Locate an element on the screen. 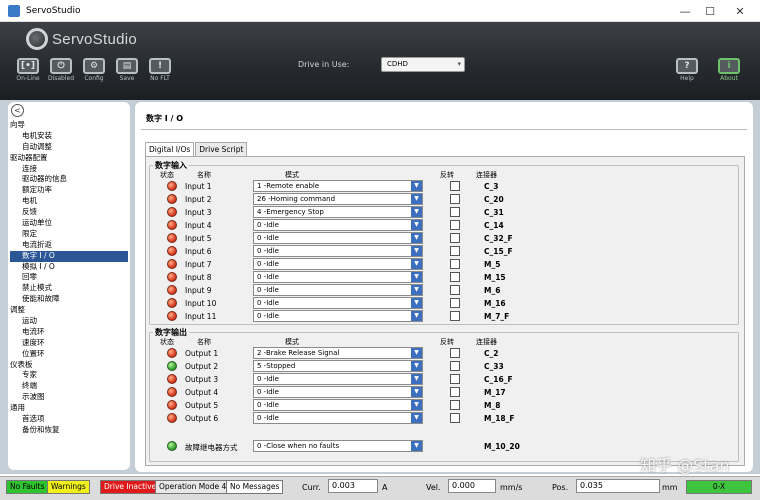 This screenshot has height=500, width=760. help-button: ? Help is located at coordinates (687, 70).